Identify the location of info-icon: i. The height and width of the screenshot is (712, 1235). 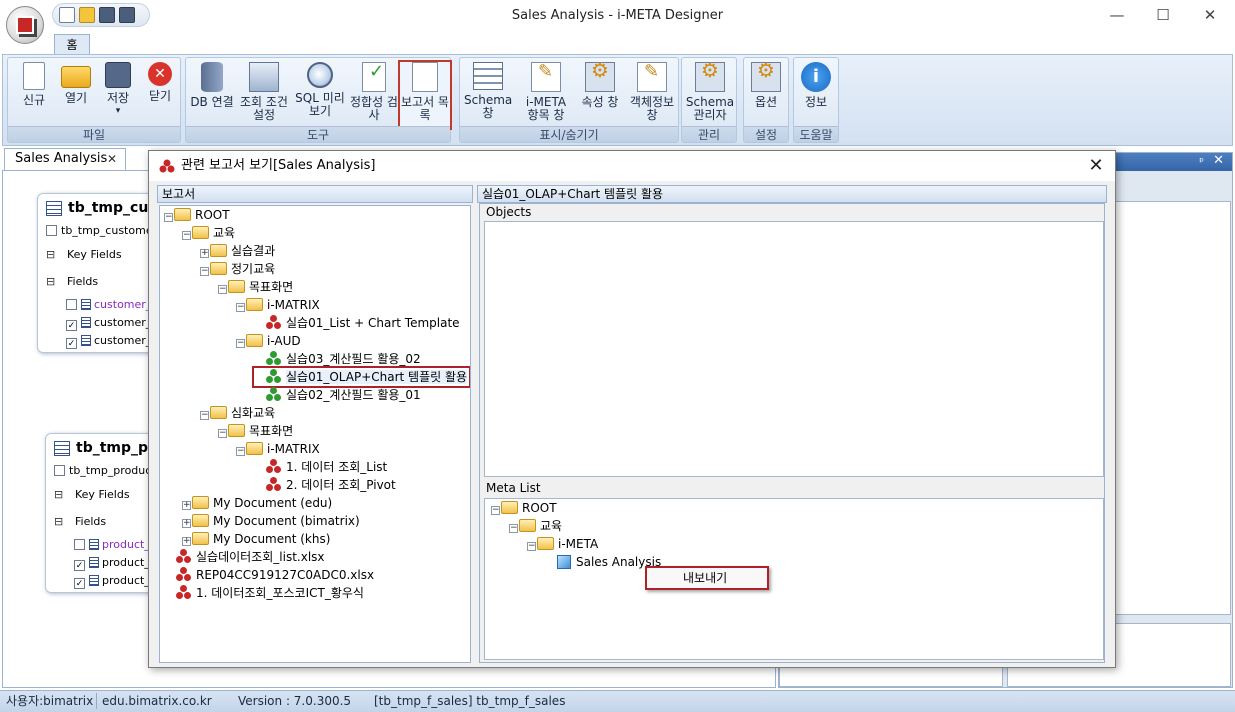
(816, 77).